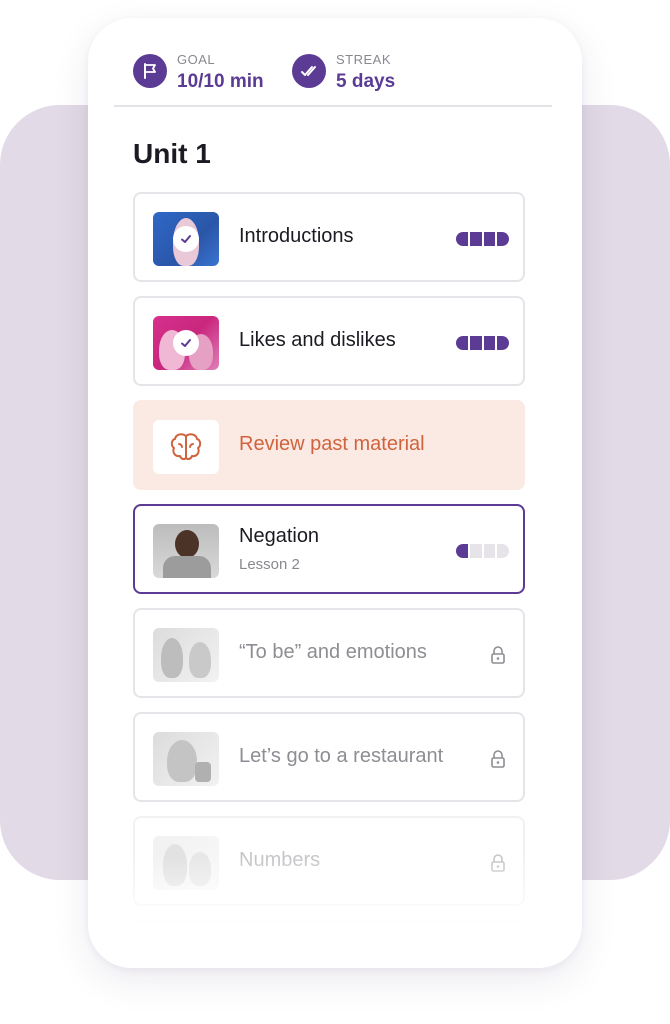 This screenshot has height=1024, width=670. What do you see at coordinates (333, 652) in the screenshot?
I see `lesson-title: “To be” and emotions` at bounding box center [333, 652].